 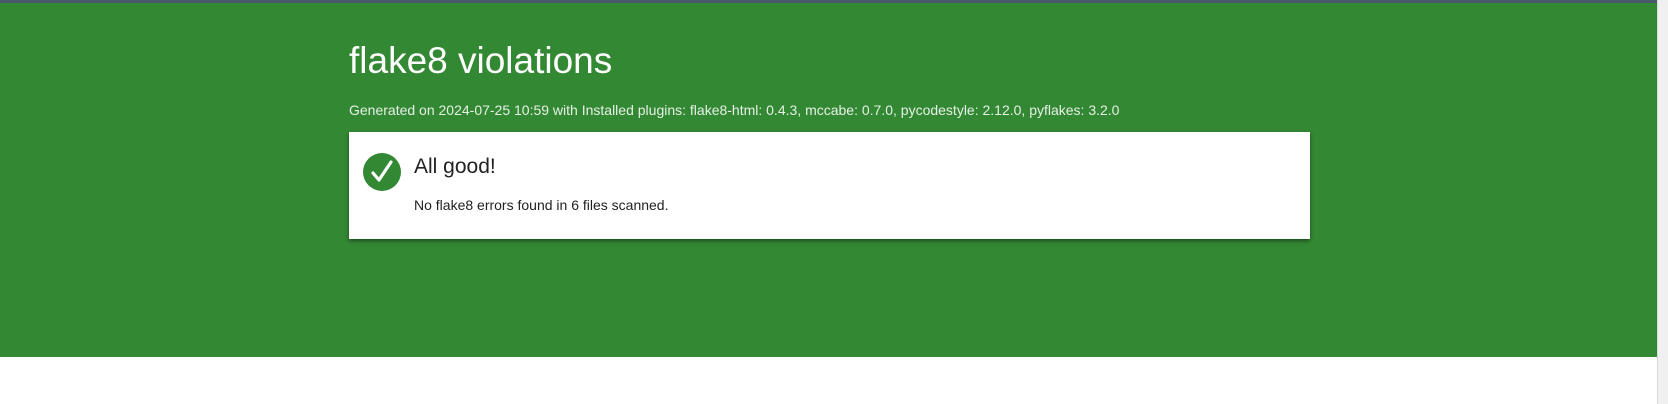 I want to click on scrollbar, so click(x=1662, y=202).